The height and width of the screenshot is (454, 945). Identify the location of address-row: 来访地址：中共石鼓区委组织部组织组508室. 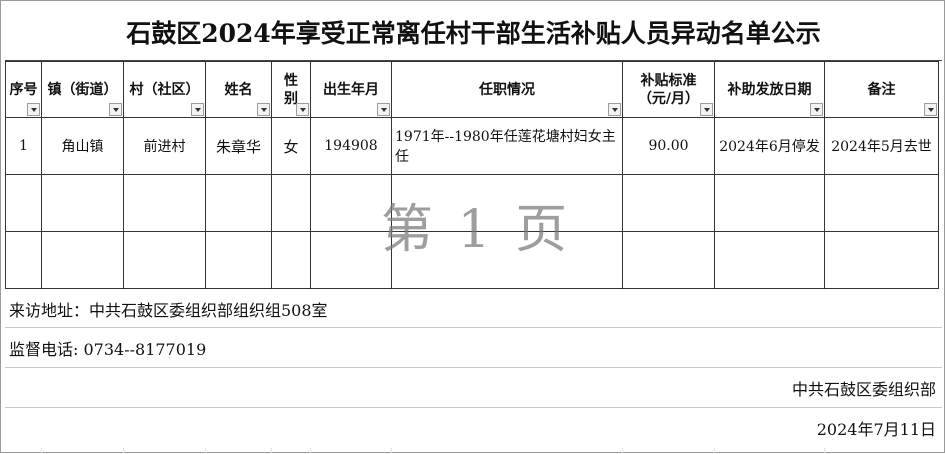
(473, 309).